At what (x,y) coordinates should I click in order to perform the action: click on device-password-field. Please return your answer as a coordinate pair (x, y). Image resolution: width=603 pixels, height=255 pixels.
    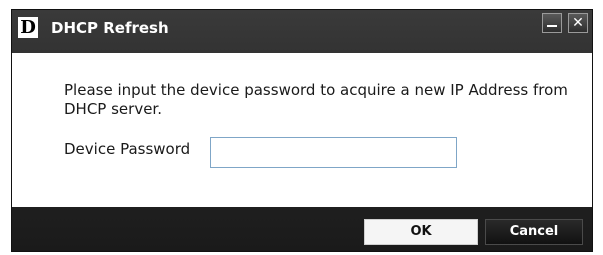
    Looking at the image, I should click on (333, 152).